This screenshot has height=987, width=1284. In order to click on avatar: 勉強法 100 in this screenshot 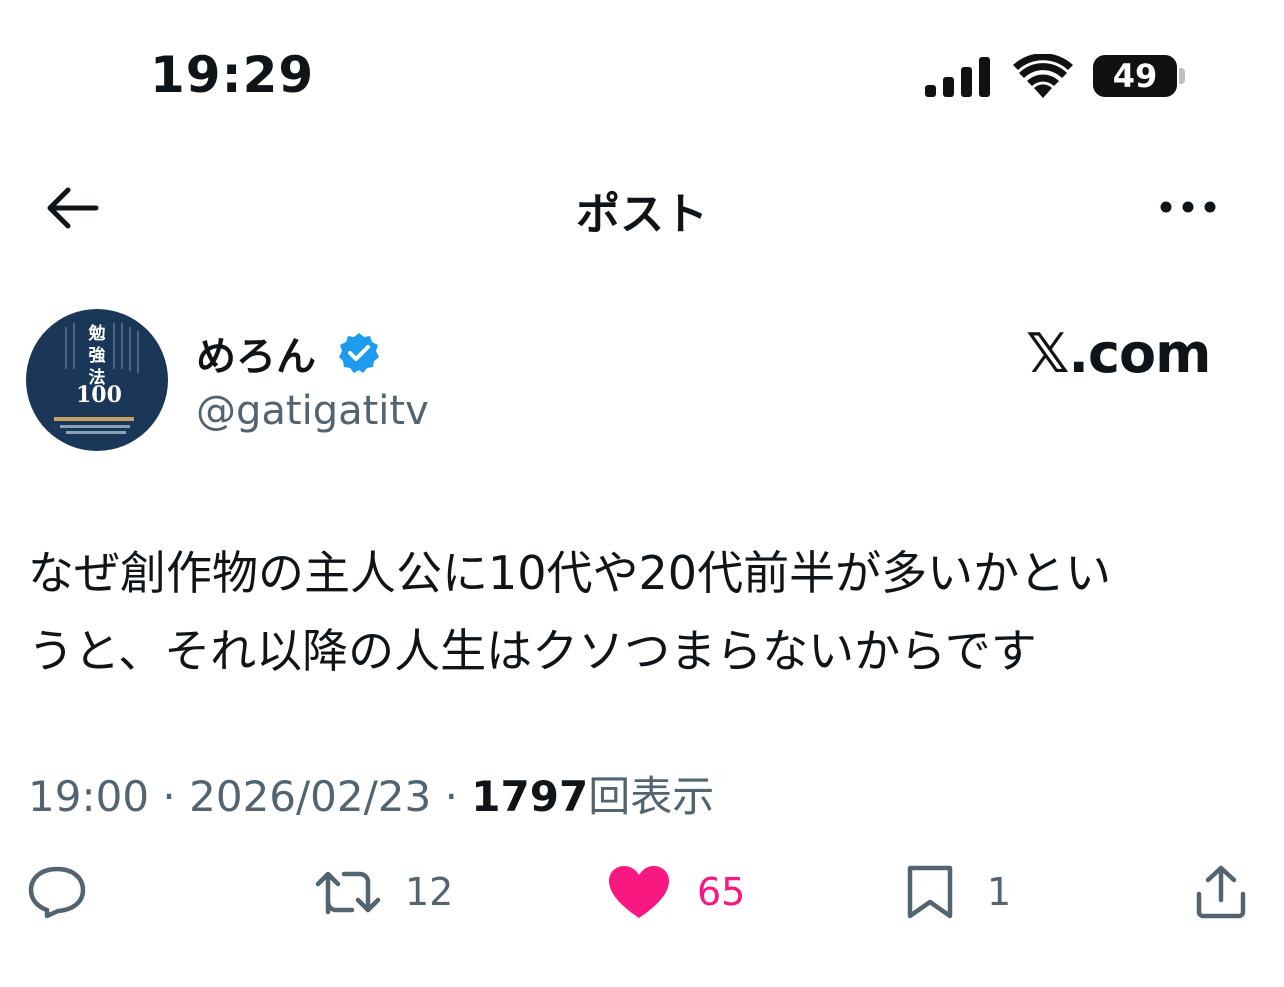, I will do `click(97, 380)`.